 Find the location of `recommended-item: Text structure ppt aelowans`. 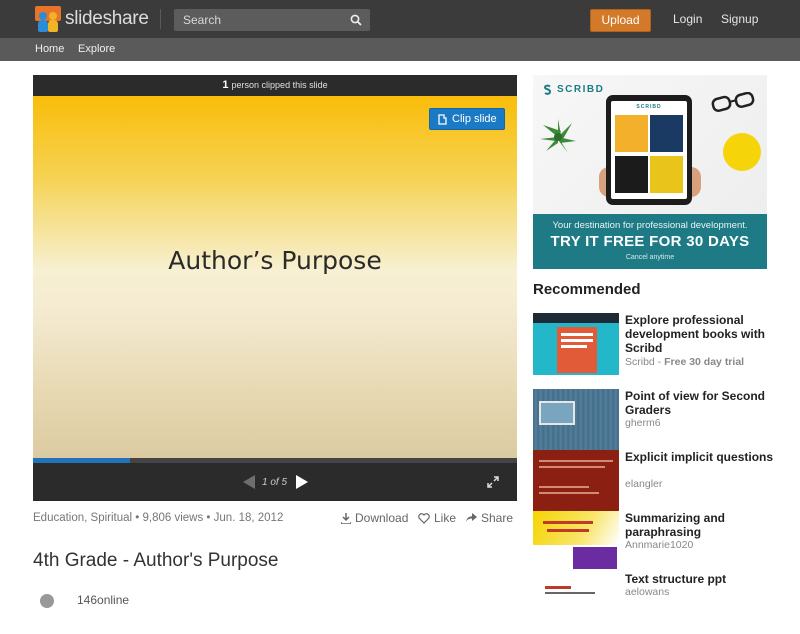

recommended-item: Text structure ppt aelowans is located at coordinates (653, 603).